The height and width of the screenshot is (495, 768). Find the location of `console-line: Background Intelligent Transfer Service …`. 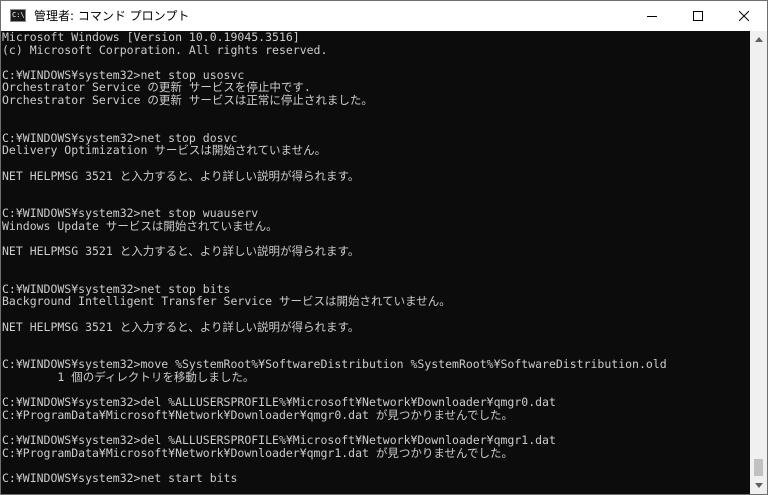

console-line: Background Intelligent Transfer Service … is located at coordinates (226, 301).